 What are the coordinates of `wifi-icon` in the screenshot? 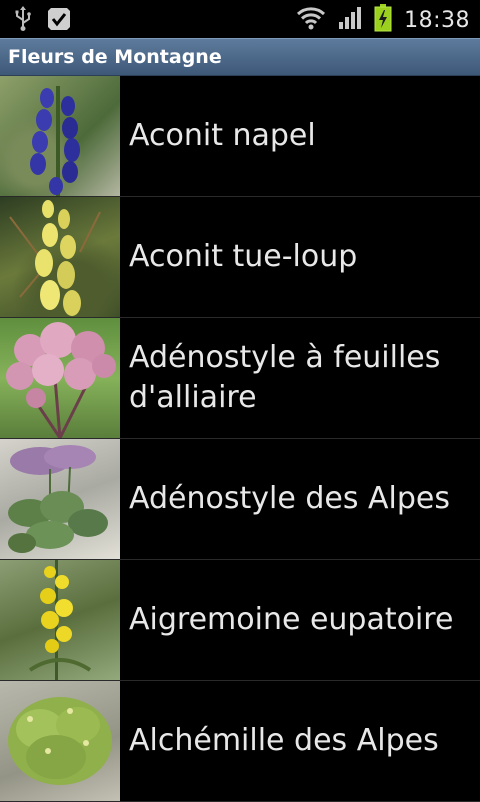 It's located at (311, 20).